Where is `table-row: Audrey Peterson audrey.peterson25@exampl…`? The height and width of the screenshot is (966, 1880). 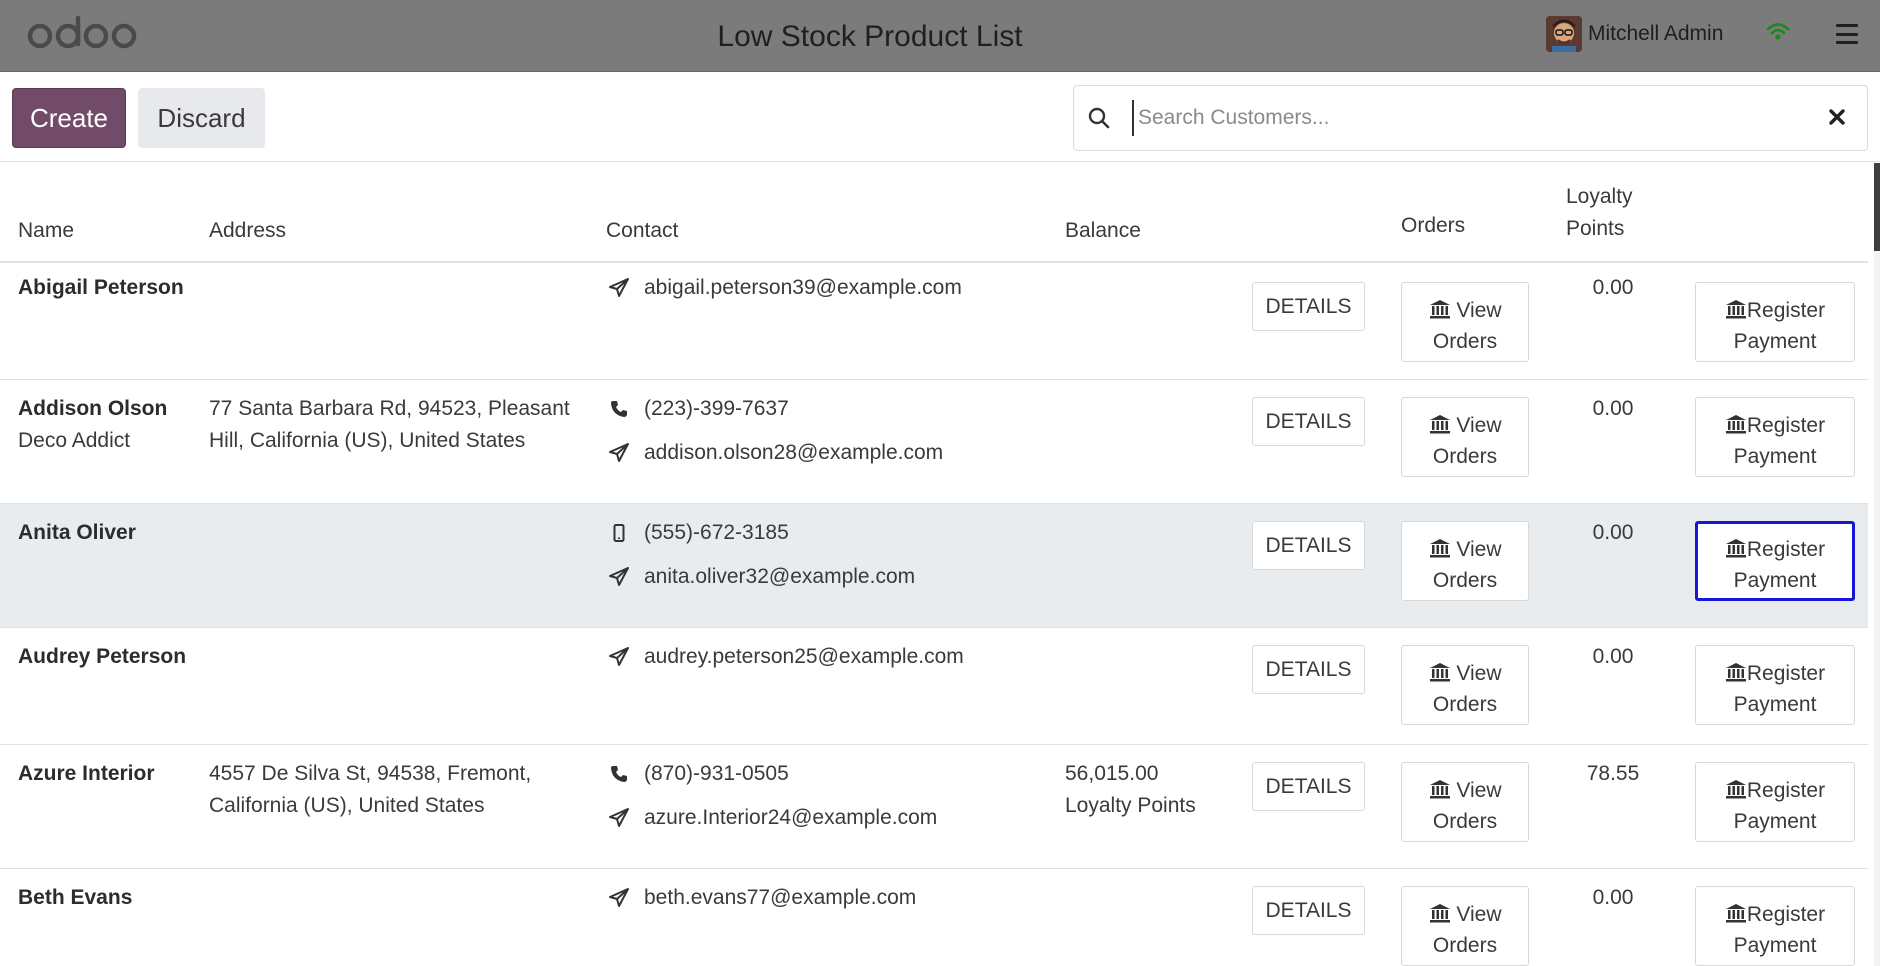
table-row: Audrey Peterson audrey.peterson25@exampl… is located at coordinates (934, 686).